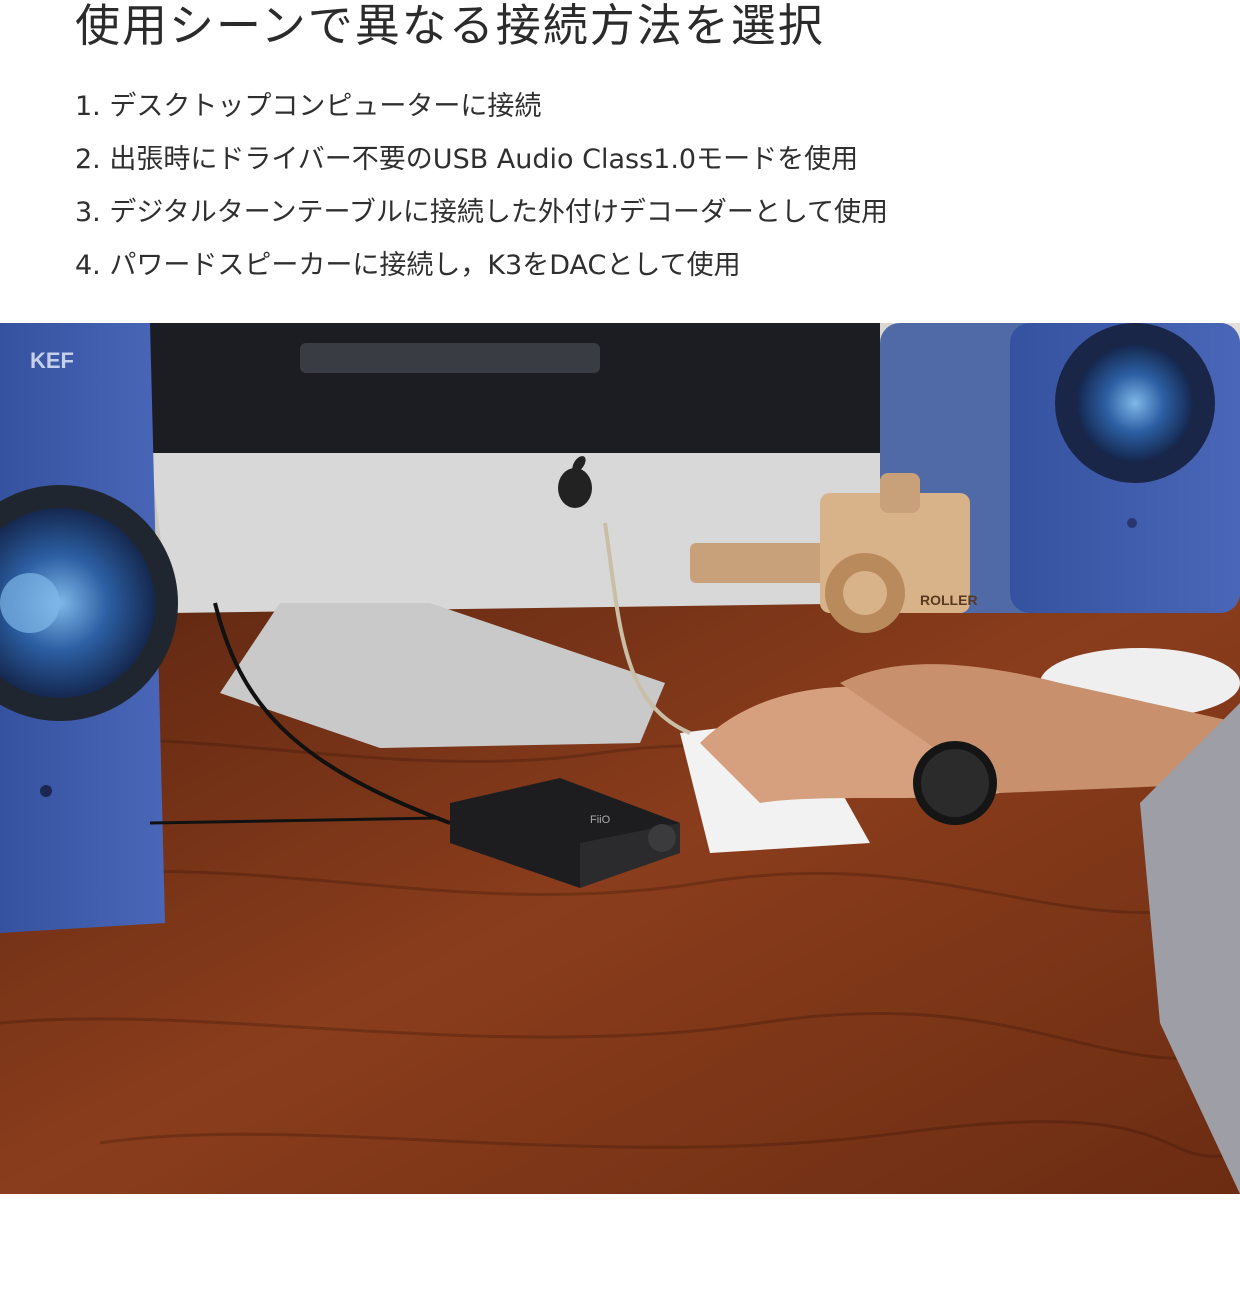 This screenshot has height=1302, width=1240. Describe the element at coordinates (600, 820) in the screenshot. I see `svg-text: FiiO` at that location.